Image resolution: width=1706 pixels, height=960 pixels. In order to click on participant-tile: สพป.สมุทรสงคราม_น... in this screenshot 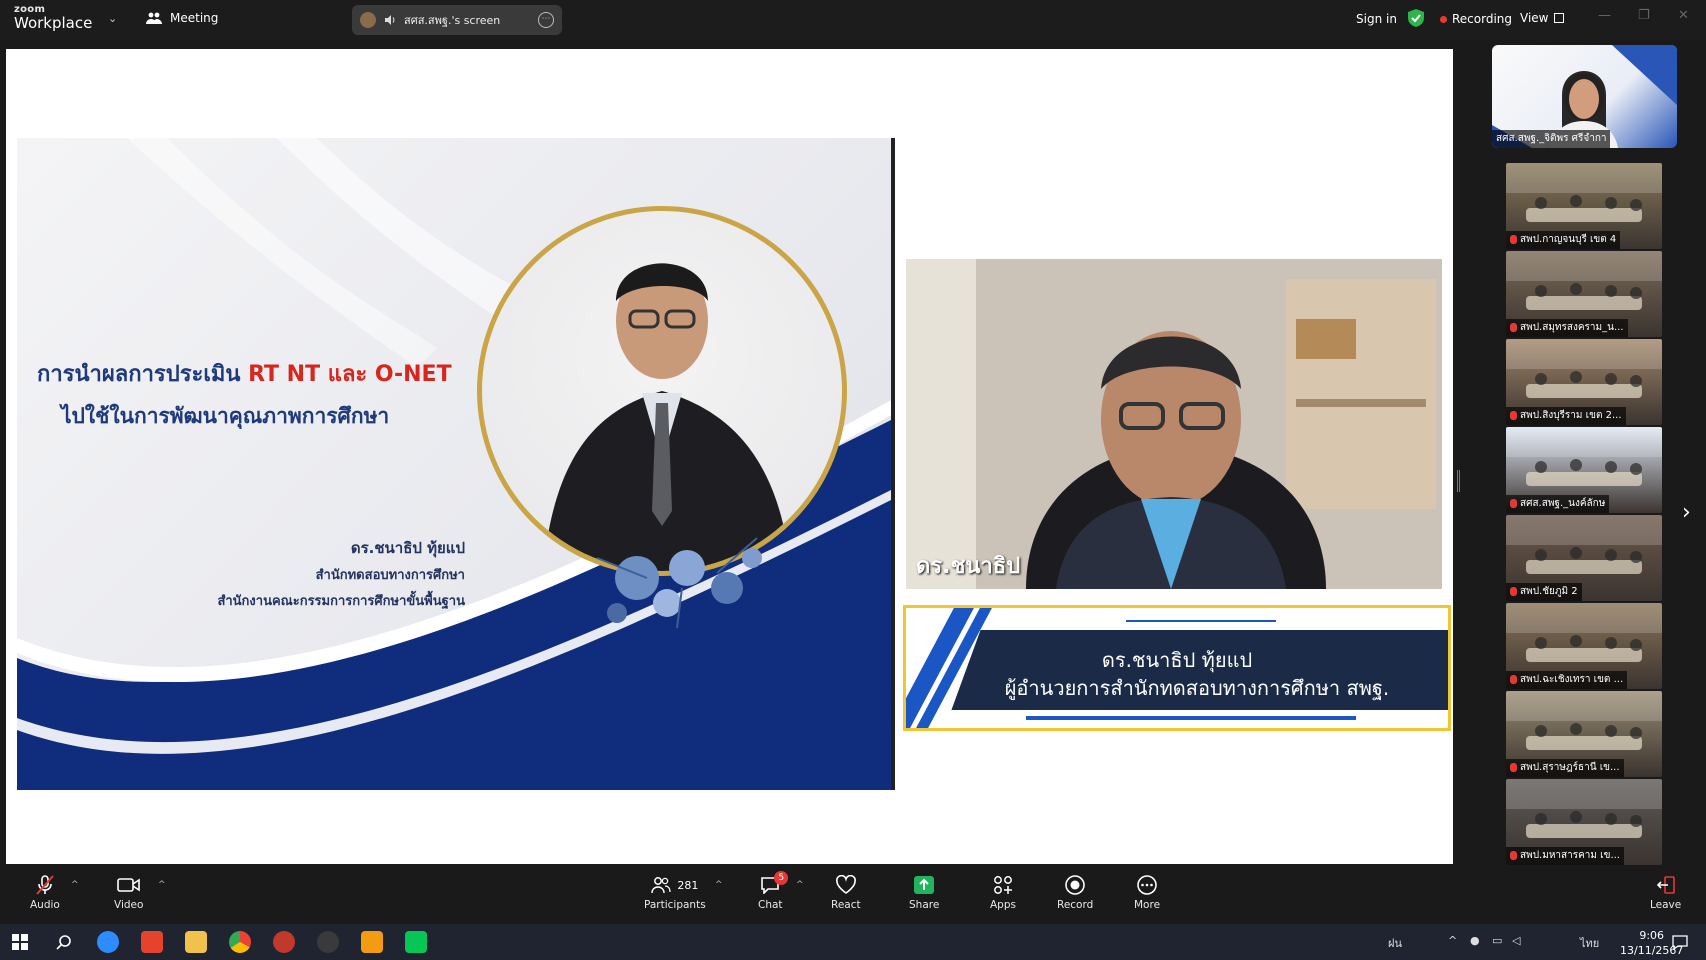, I will do `click(1584, 294)`.